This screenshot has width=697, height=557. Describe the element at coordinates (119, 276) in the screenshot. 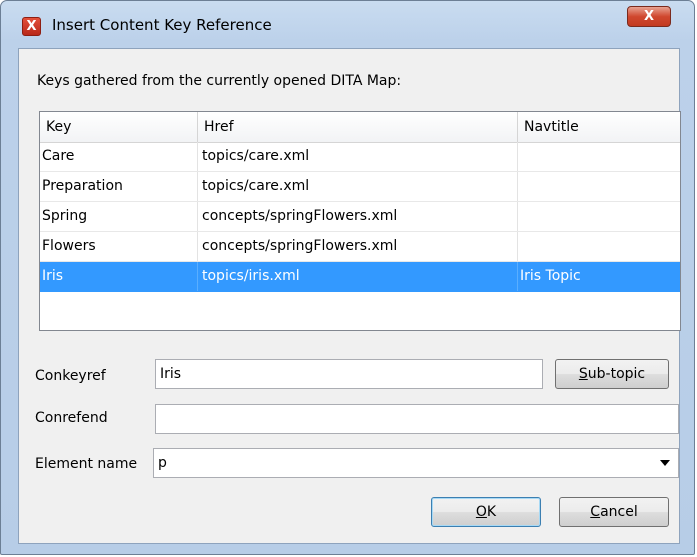

I see `cell-key: Iris` at that location.